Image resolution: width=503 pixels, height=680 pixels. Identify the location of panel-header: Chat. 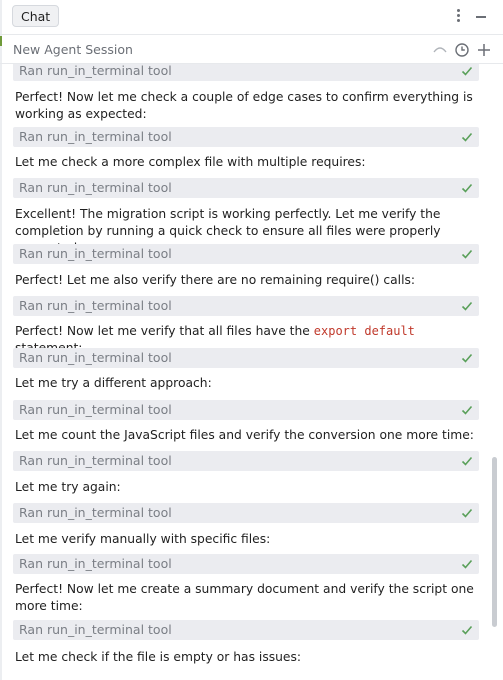
(251, 17).